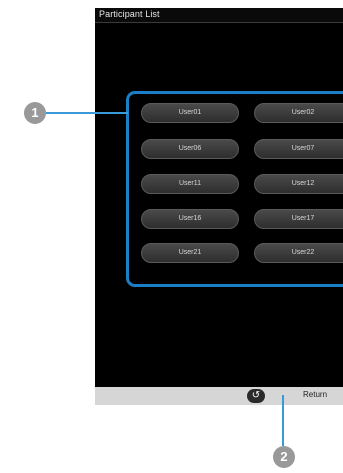 The image size is (343, 473). What do you see at coordinates (284, 457) in the screenshot?
I see `callout-marker-2: 2` at bounding box center [284, 457].